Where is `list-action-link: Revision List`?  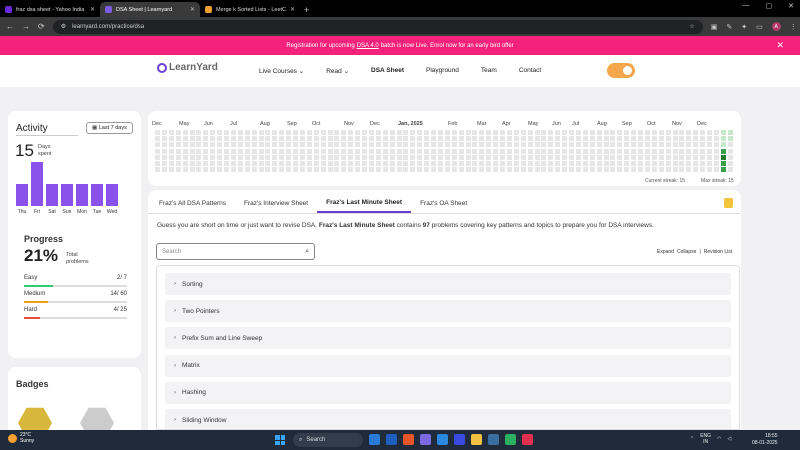 list-action-link: Revision List is located at coordinates (718, 252).